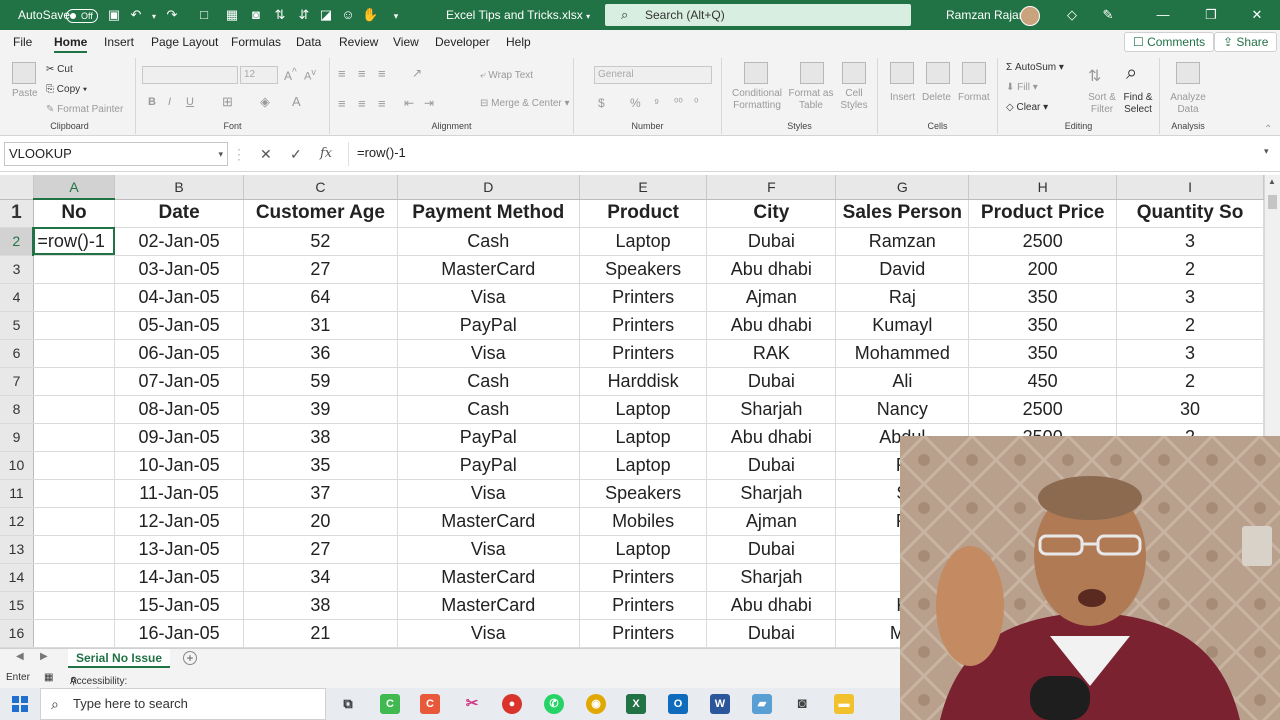 The image size is (1280, 720). Describe the element at coordinates (902, 325) in the screenshot. I see `cell: Kumayl` at that location.